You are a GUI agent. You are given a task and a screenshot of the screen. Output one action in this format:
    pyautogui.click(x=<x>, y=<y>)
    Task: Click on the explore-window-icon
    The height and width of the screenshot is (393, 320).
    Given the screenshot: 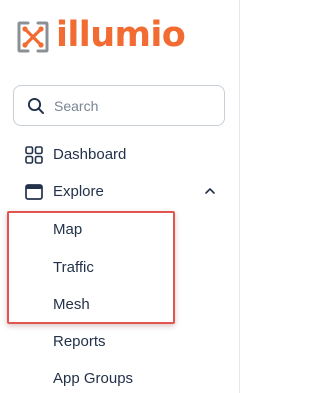 What is the action you would take?
    pyautogui.click(x=34, y=192)
    